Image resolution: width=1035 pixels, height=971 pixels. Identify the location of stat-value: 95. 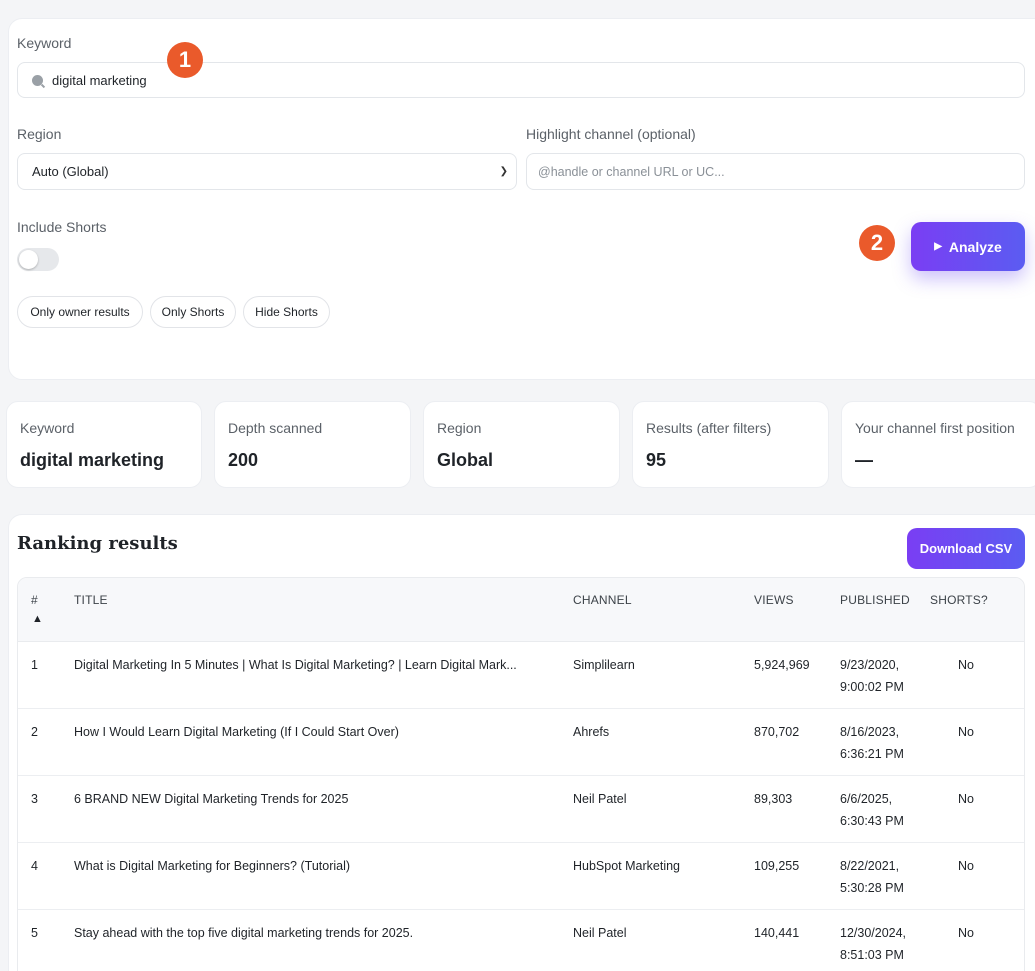
(656, 460).